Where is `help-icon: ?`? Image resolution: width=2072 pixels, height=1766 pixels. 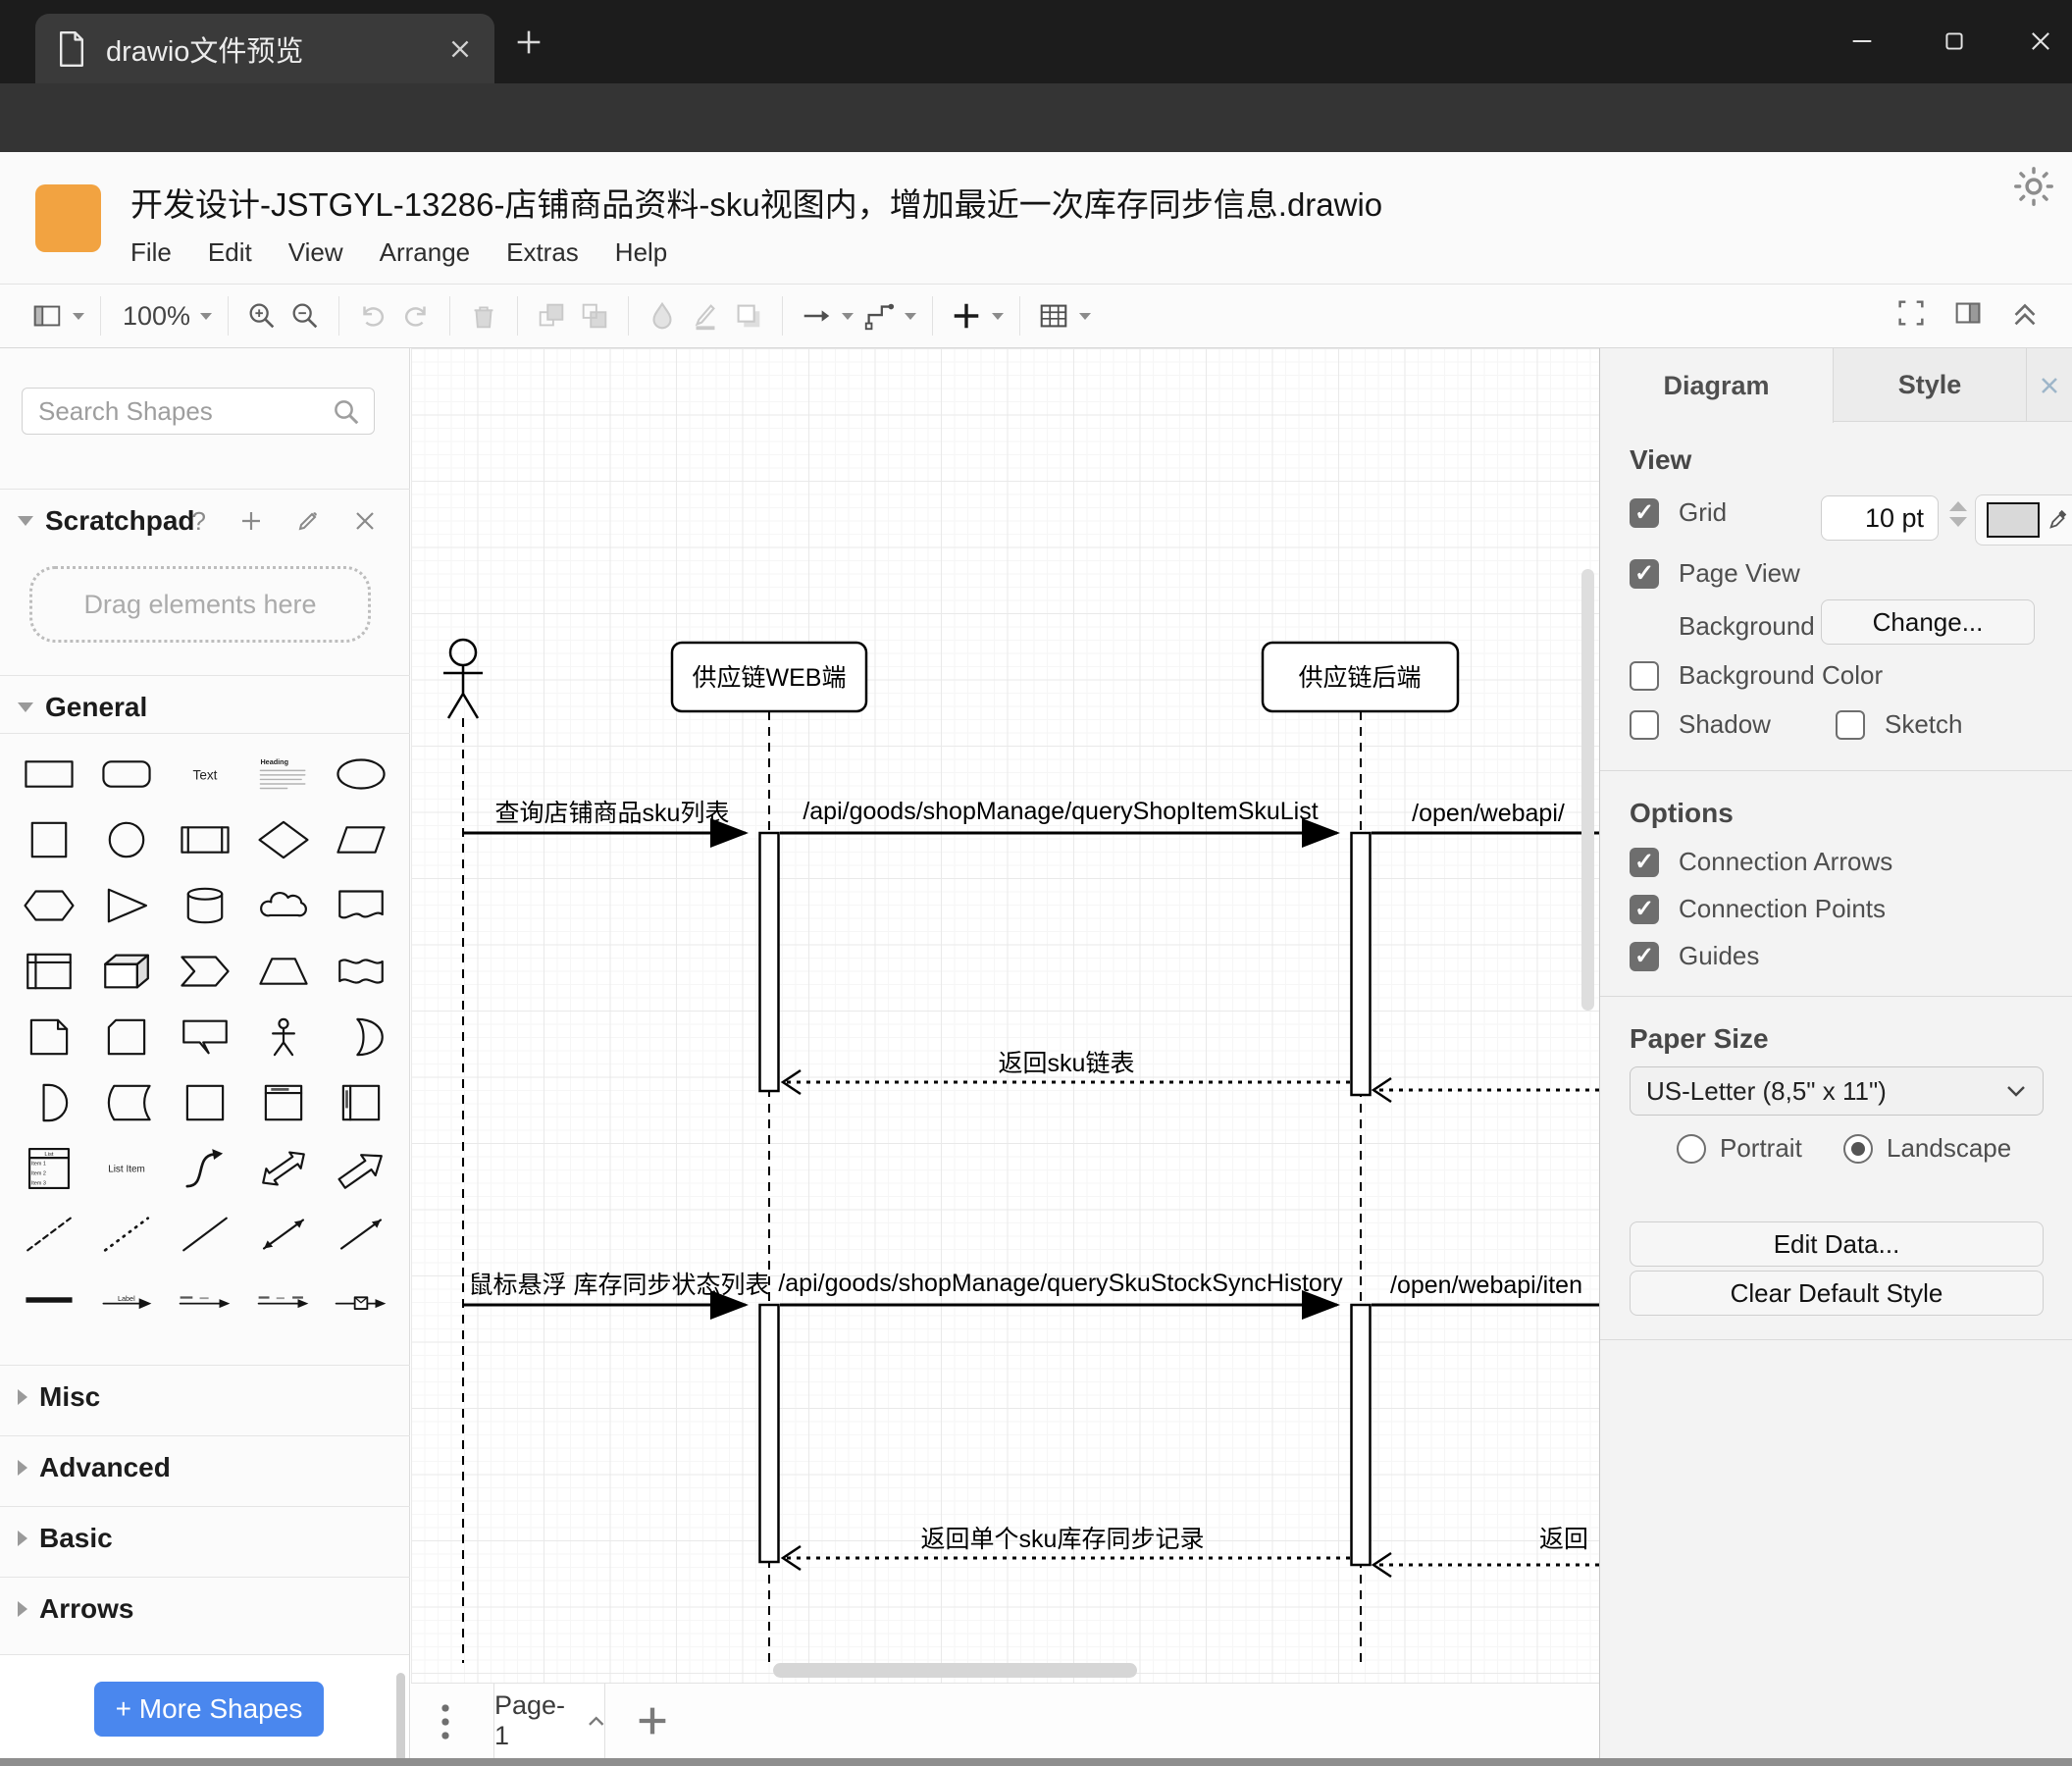 help-icon: ? is located at coordinates (199, 522).